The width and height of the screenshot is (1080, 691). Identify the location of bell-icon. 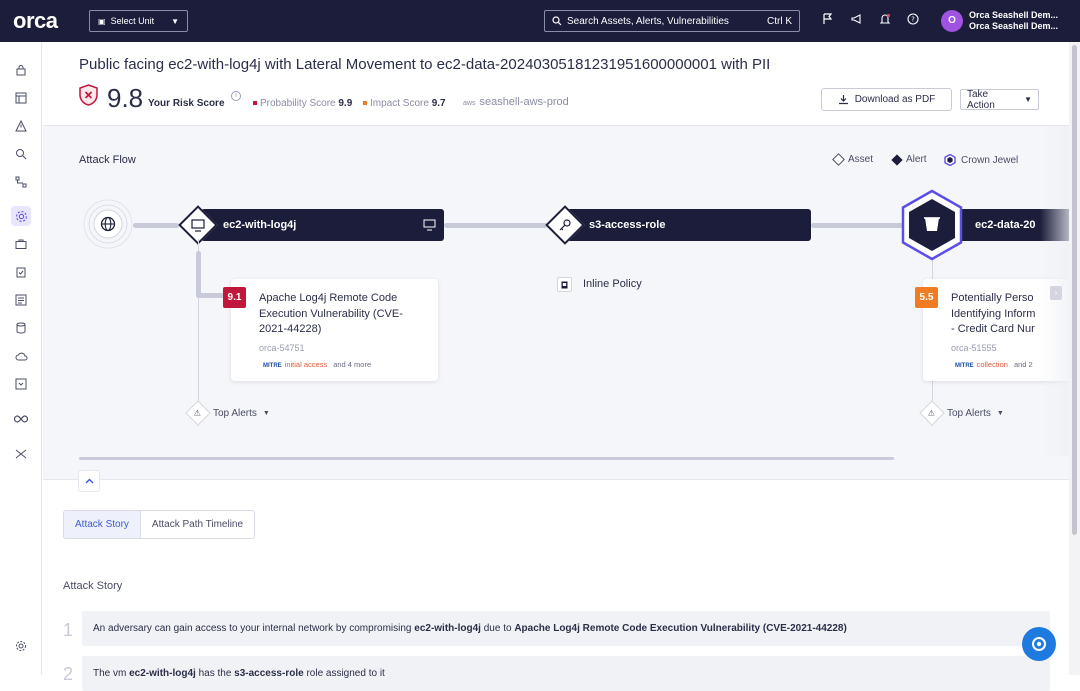
(885, 20).